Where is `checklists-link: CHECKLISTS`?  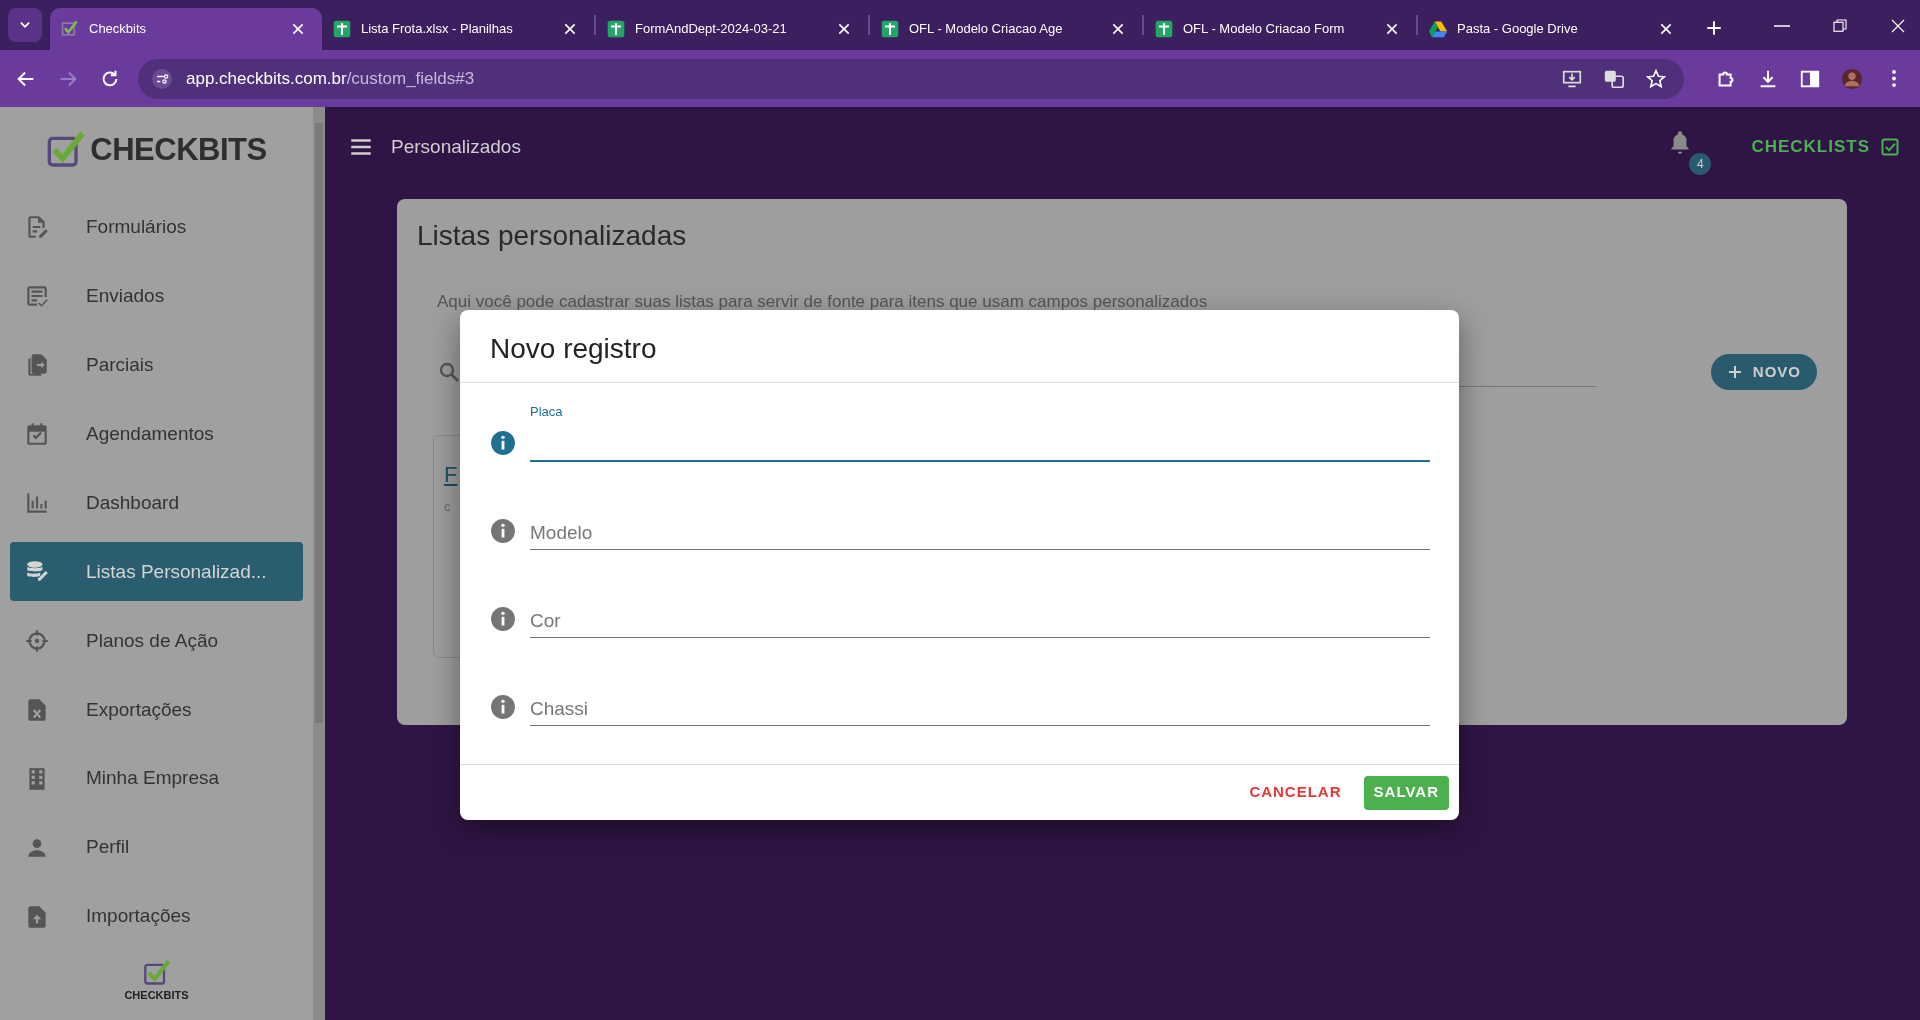
checklists-link: CHECKLISTS is located at coordinates (1825, 147).